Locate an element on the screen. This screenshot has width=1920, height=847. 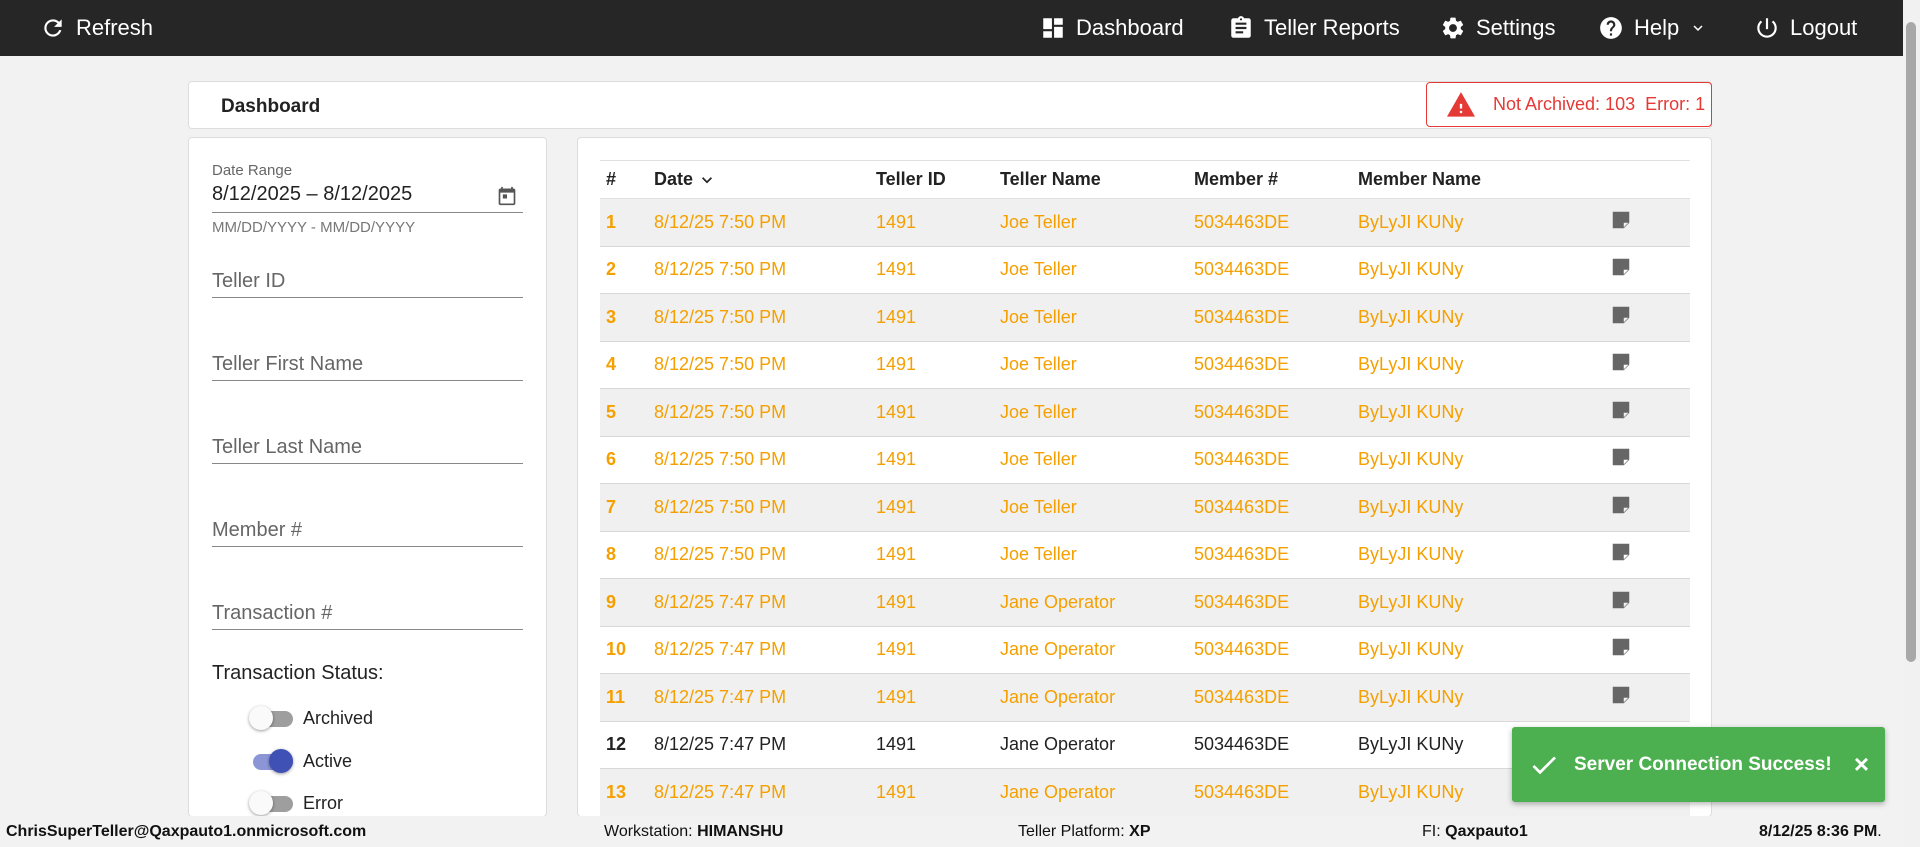
error-toggle-row: Error is located at coordinates (296, 803).